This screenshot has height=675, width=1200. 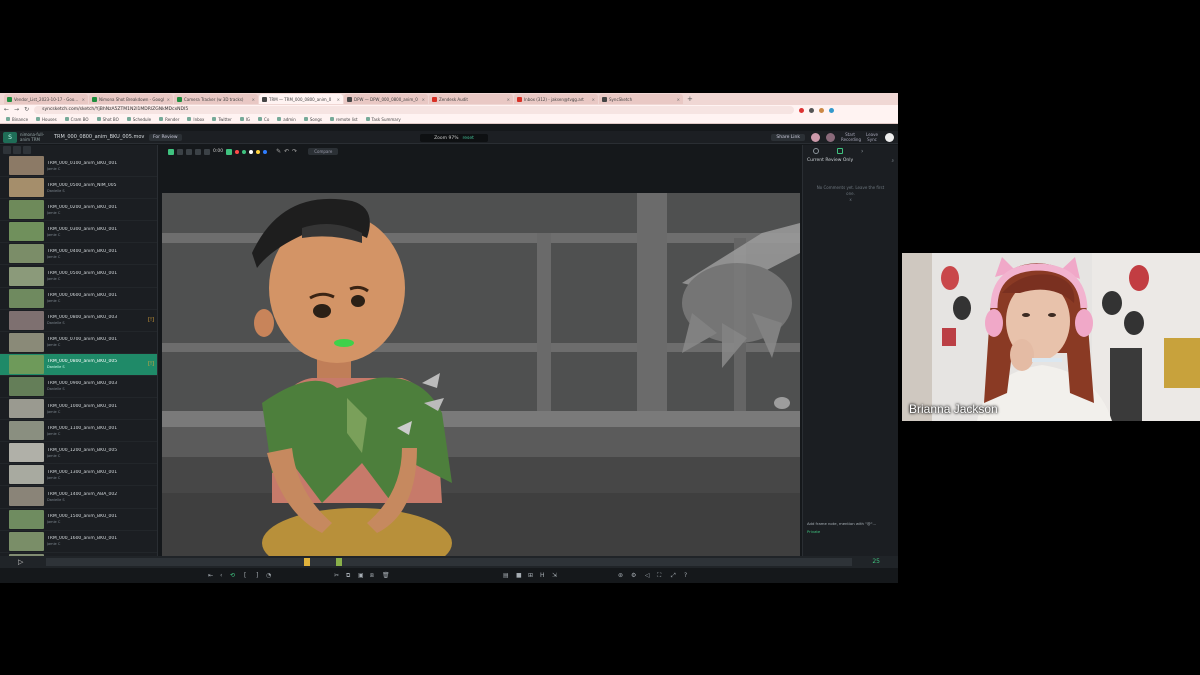 I want to click on collapse-icon: ›, so click(x=862, y=151).